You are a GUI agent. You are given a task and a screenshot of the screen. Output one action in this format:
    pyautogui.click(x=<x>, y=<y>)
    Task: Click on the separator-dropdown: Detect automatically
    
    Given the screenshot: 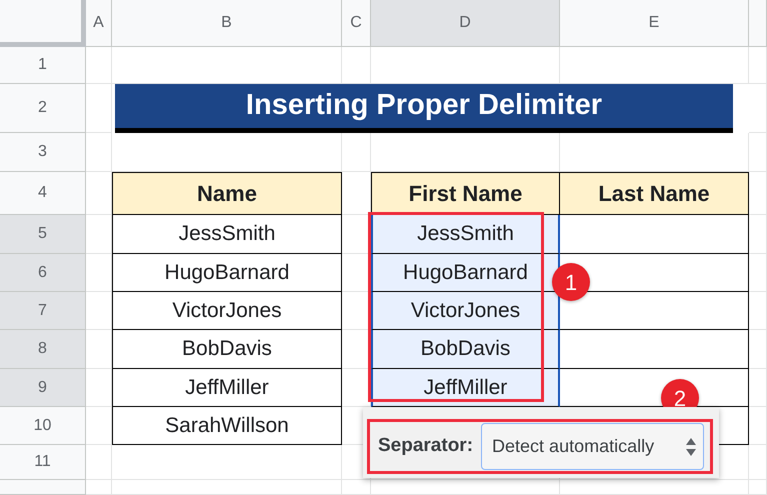 What is the action you would take?
    pyautogui.click(x=592, y=446)
    